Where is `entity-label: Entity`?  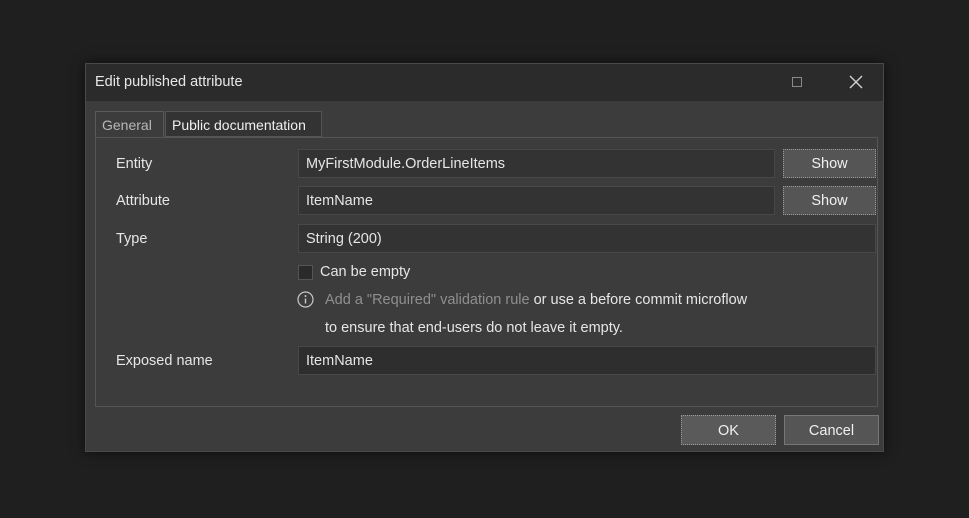
entity-label: Entity is located at coordinates (134, 164).